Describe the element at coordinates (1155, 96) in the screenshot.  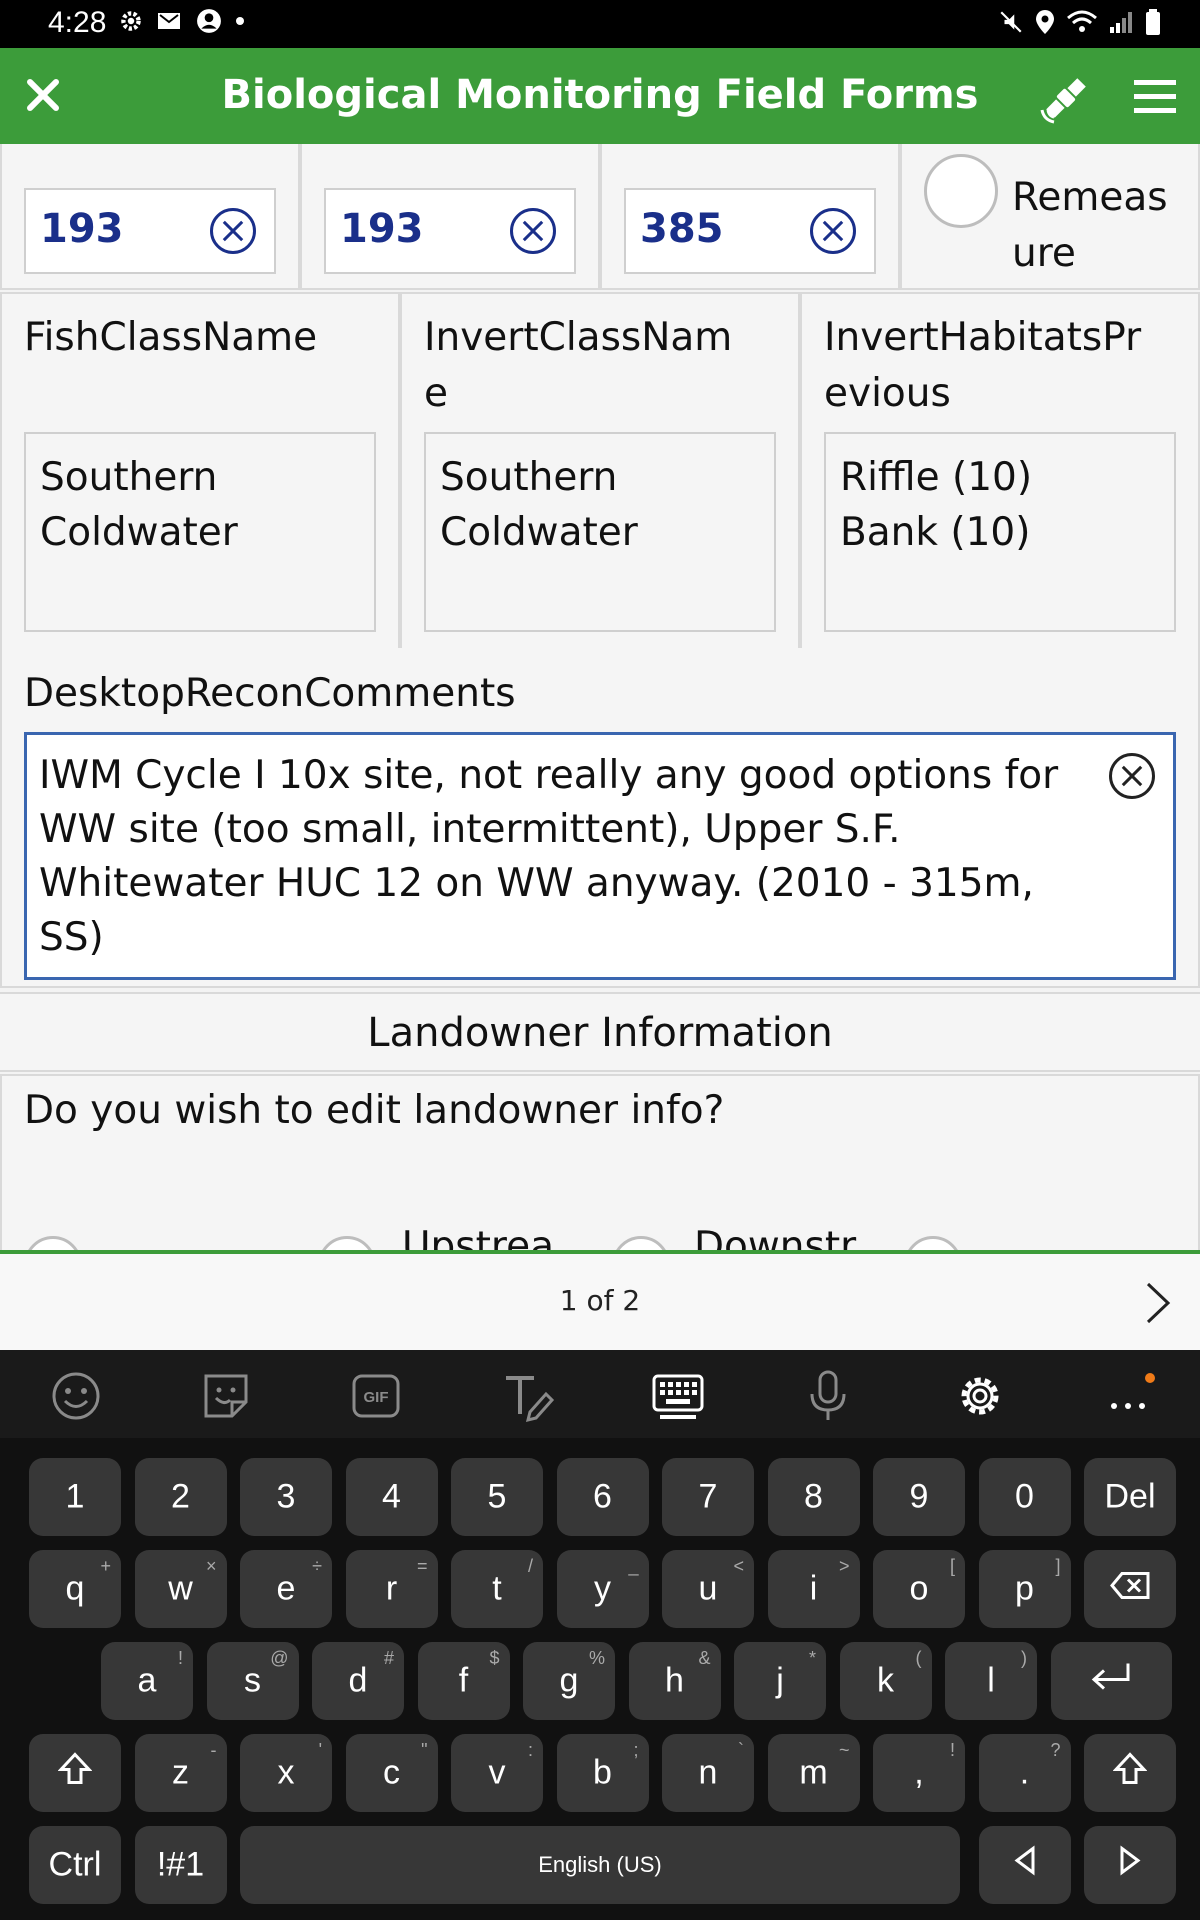
I see `hamburger-menu-icon` at that location.